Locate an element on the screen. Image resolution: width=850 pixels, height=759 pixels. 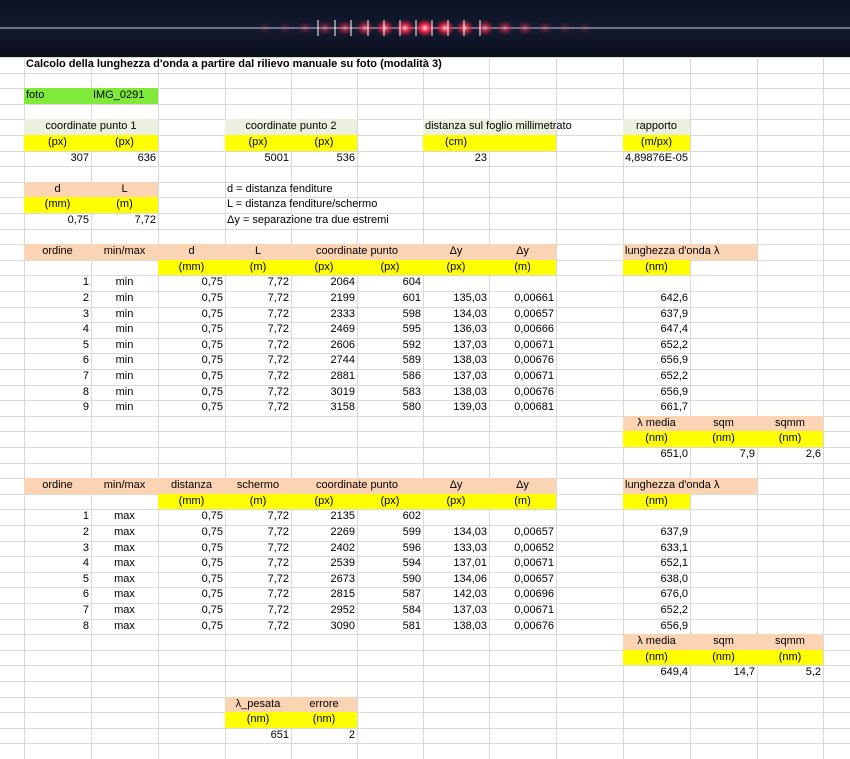
unit: (mm) is located at coordinates (57, 205).